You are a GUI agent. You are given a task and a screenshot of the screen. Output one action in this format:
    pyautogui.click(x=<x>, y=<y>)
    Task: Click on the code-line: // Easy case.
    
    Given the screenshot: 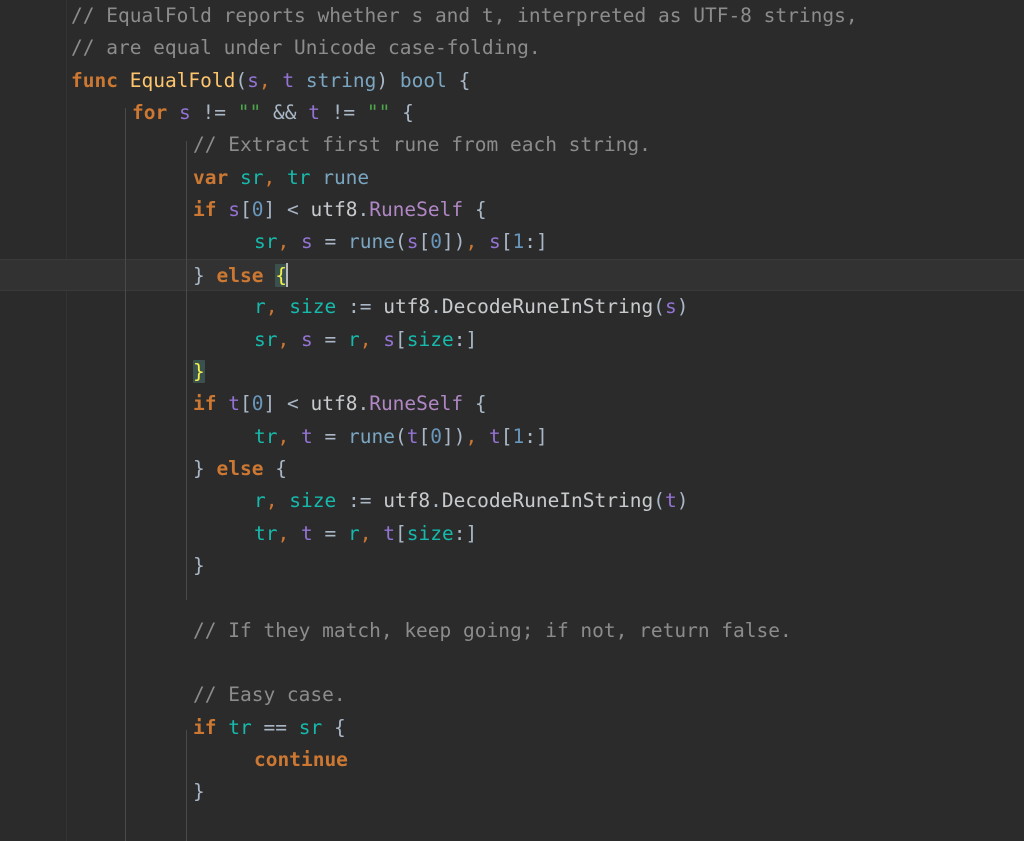 What is the action you would take?
    pyautogui.click(x=512, y=695)
    